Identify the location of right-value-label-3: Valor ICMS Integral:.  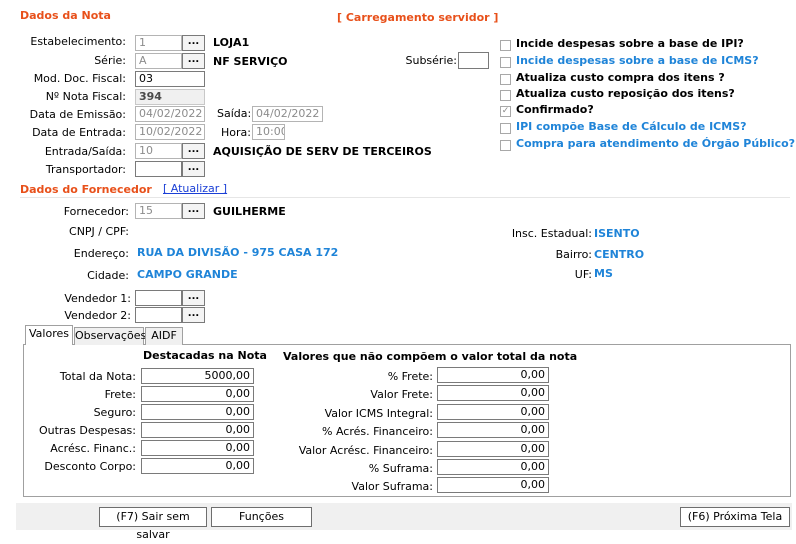
(378, 413).